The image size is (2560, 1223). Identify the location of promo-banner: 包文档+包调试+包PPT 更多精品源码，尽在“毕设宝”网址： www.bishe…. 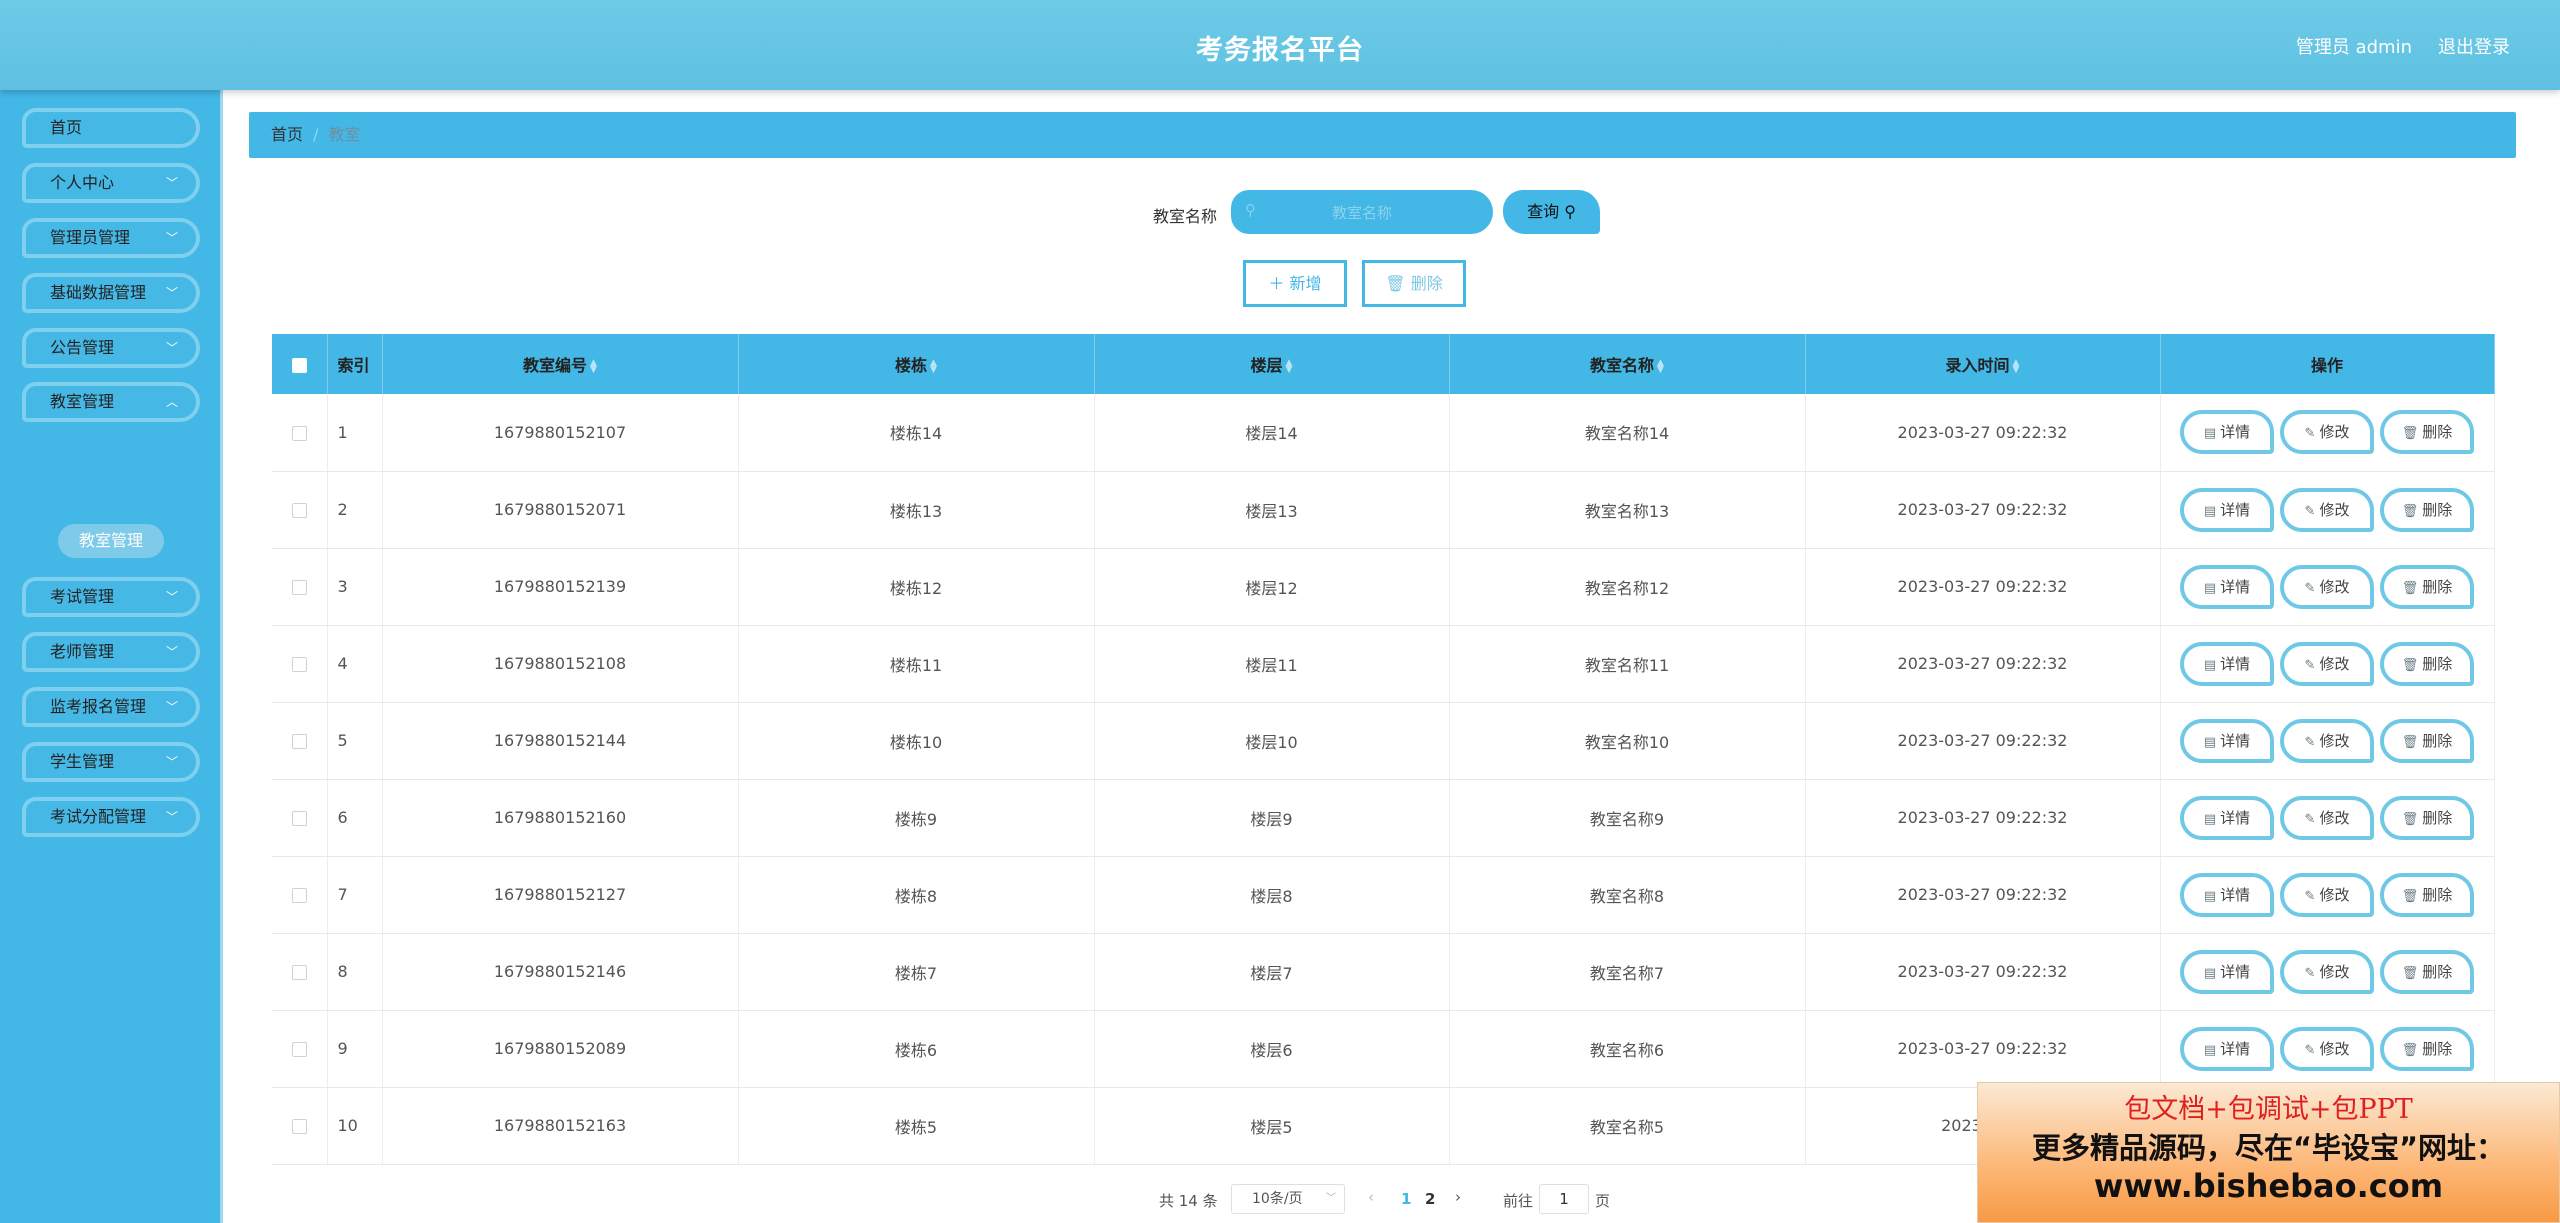
(2268, 1152).